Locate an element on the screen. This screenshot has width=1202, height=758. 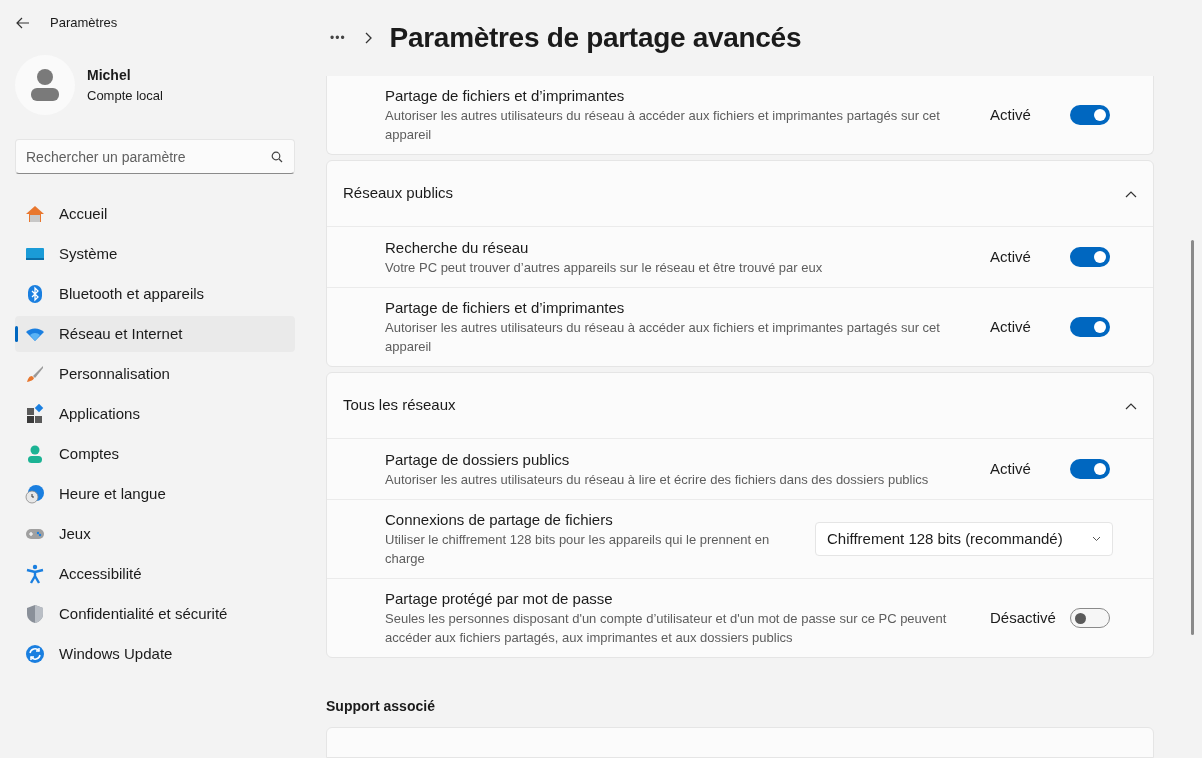
accessibility-icon is located at coordinates (35, 574).